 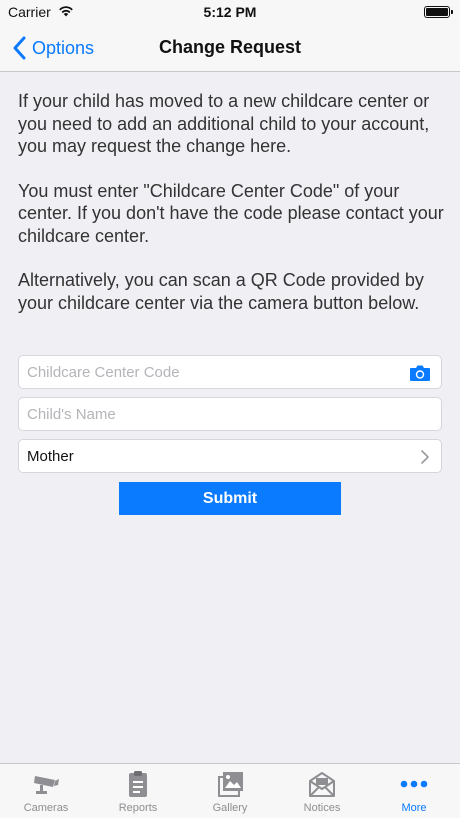 What do you see at coordinates (230, 498) in the screenshot?
I see `submit-button: Submit` at bounding box center [230, 498].